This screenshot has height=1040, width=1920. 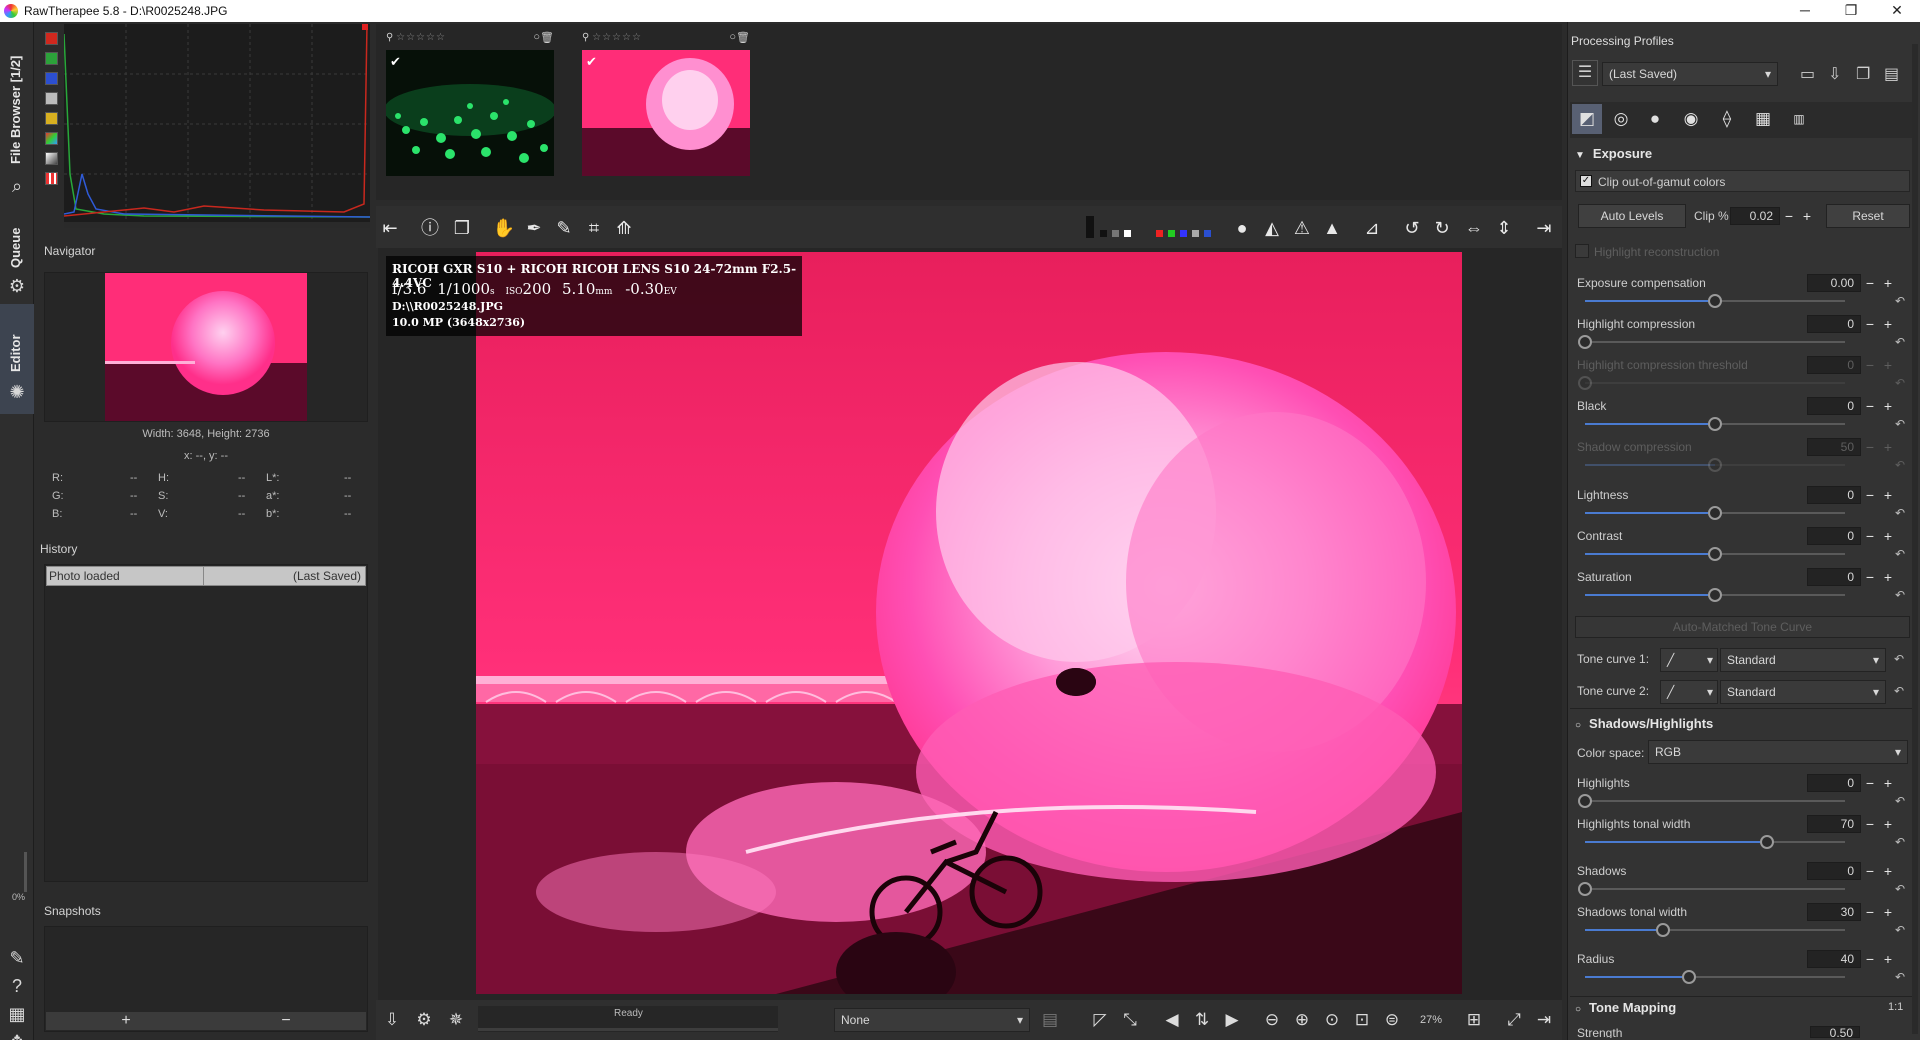 I want to click on histogram-scrollbar, so click(x=217, y=225).